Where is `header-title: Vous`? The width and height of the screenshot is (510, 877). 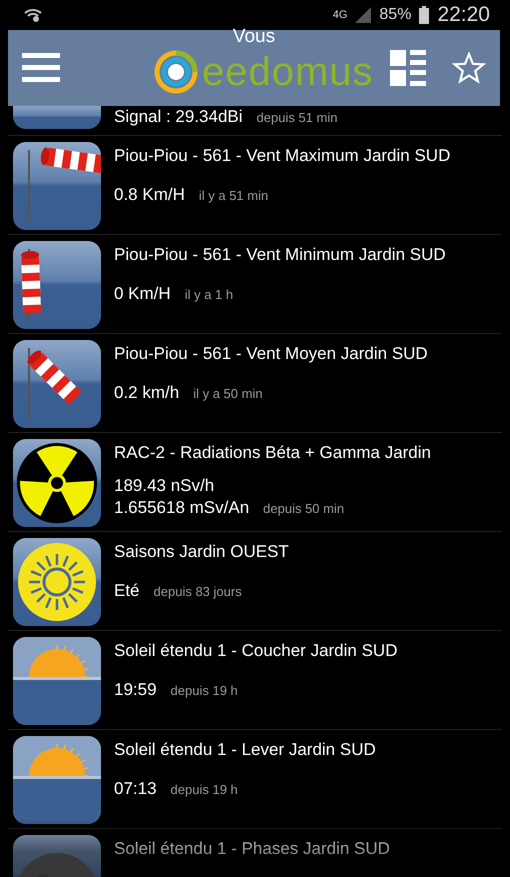
header-title: Vous is located at coordinates (254, 37).